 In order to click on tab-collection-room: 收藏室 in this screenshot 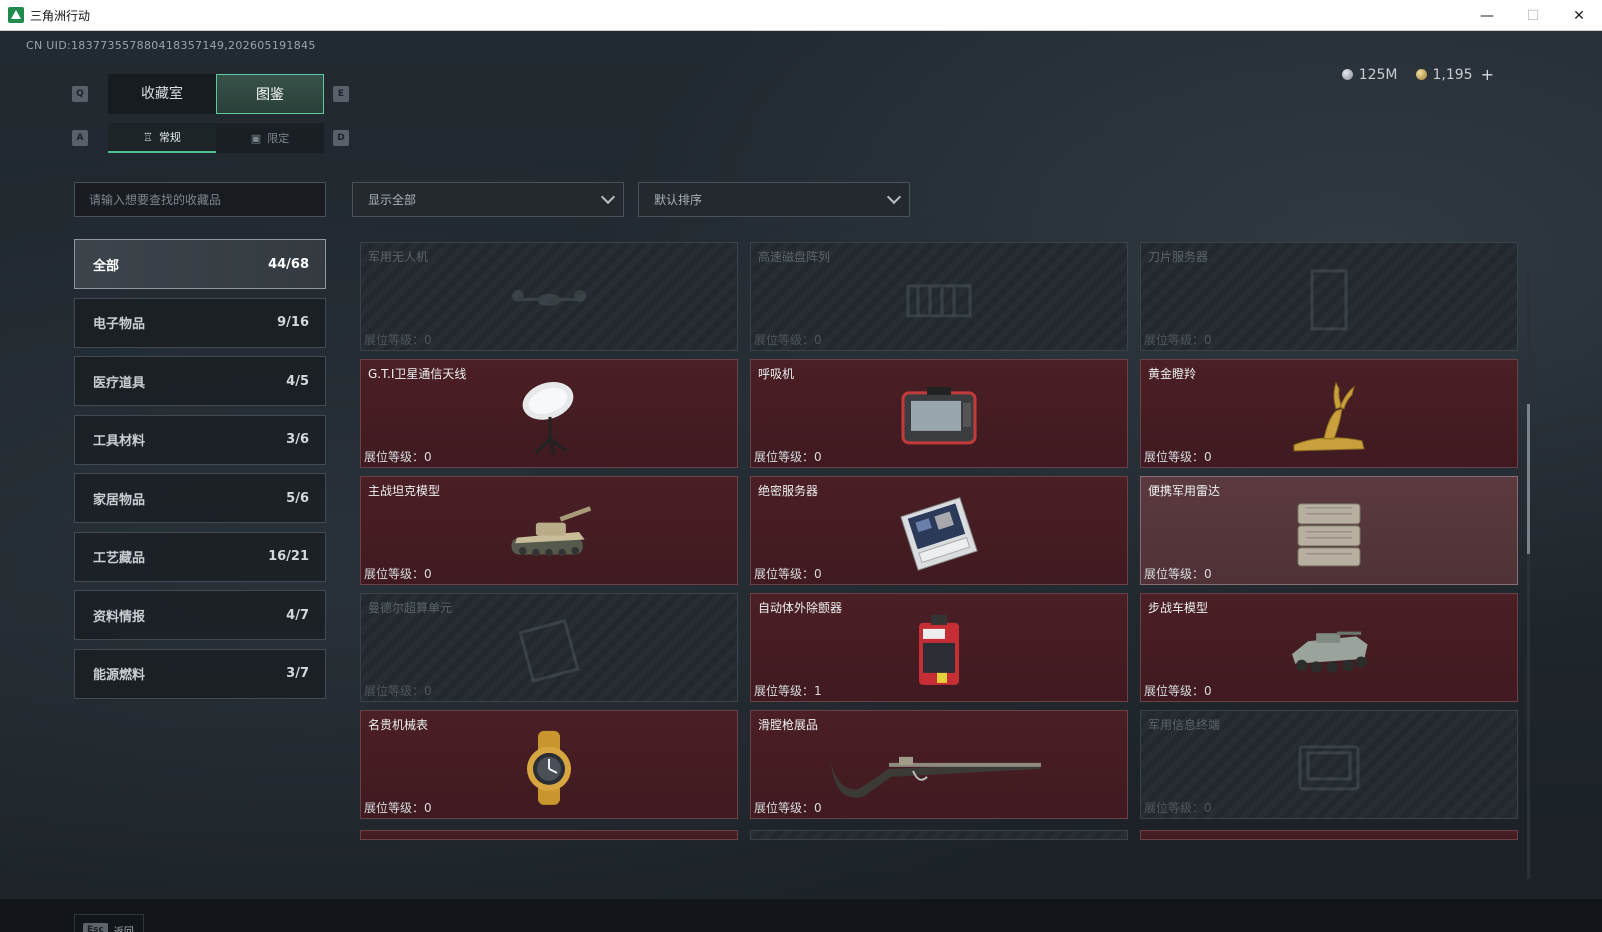, I will do `click(162, 94)`.